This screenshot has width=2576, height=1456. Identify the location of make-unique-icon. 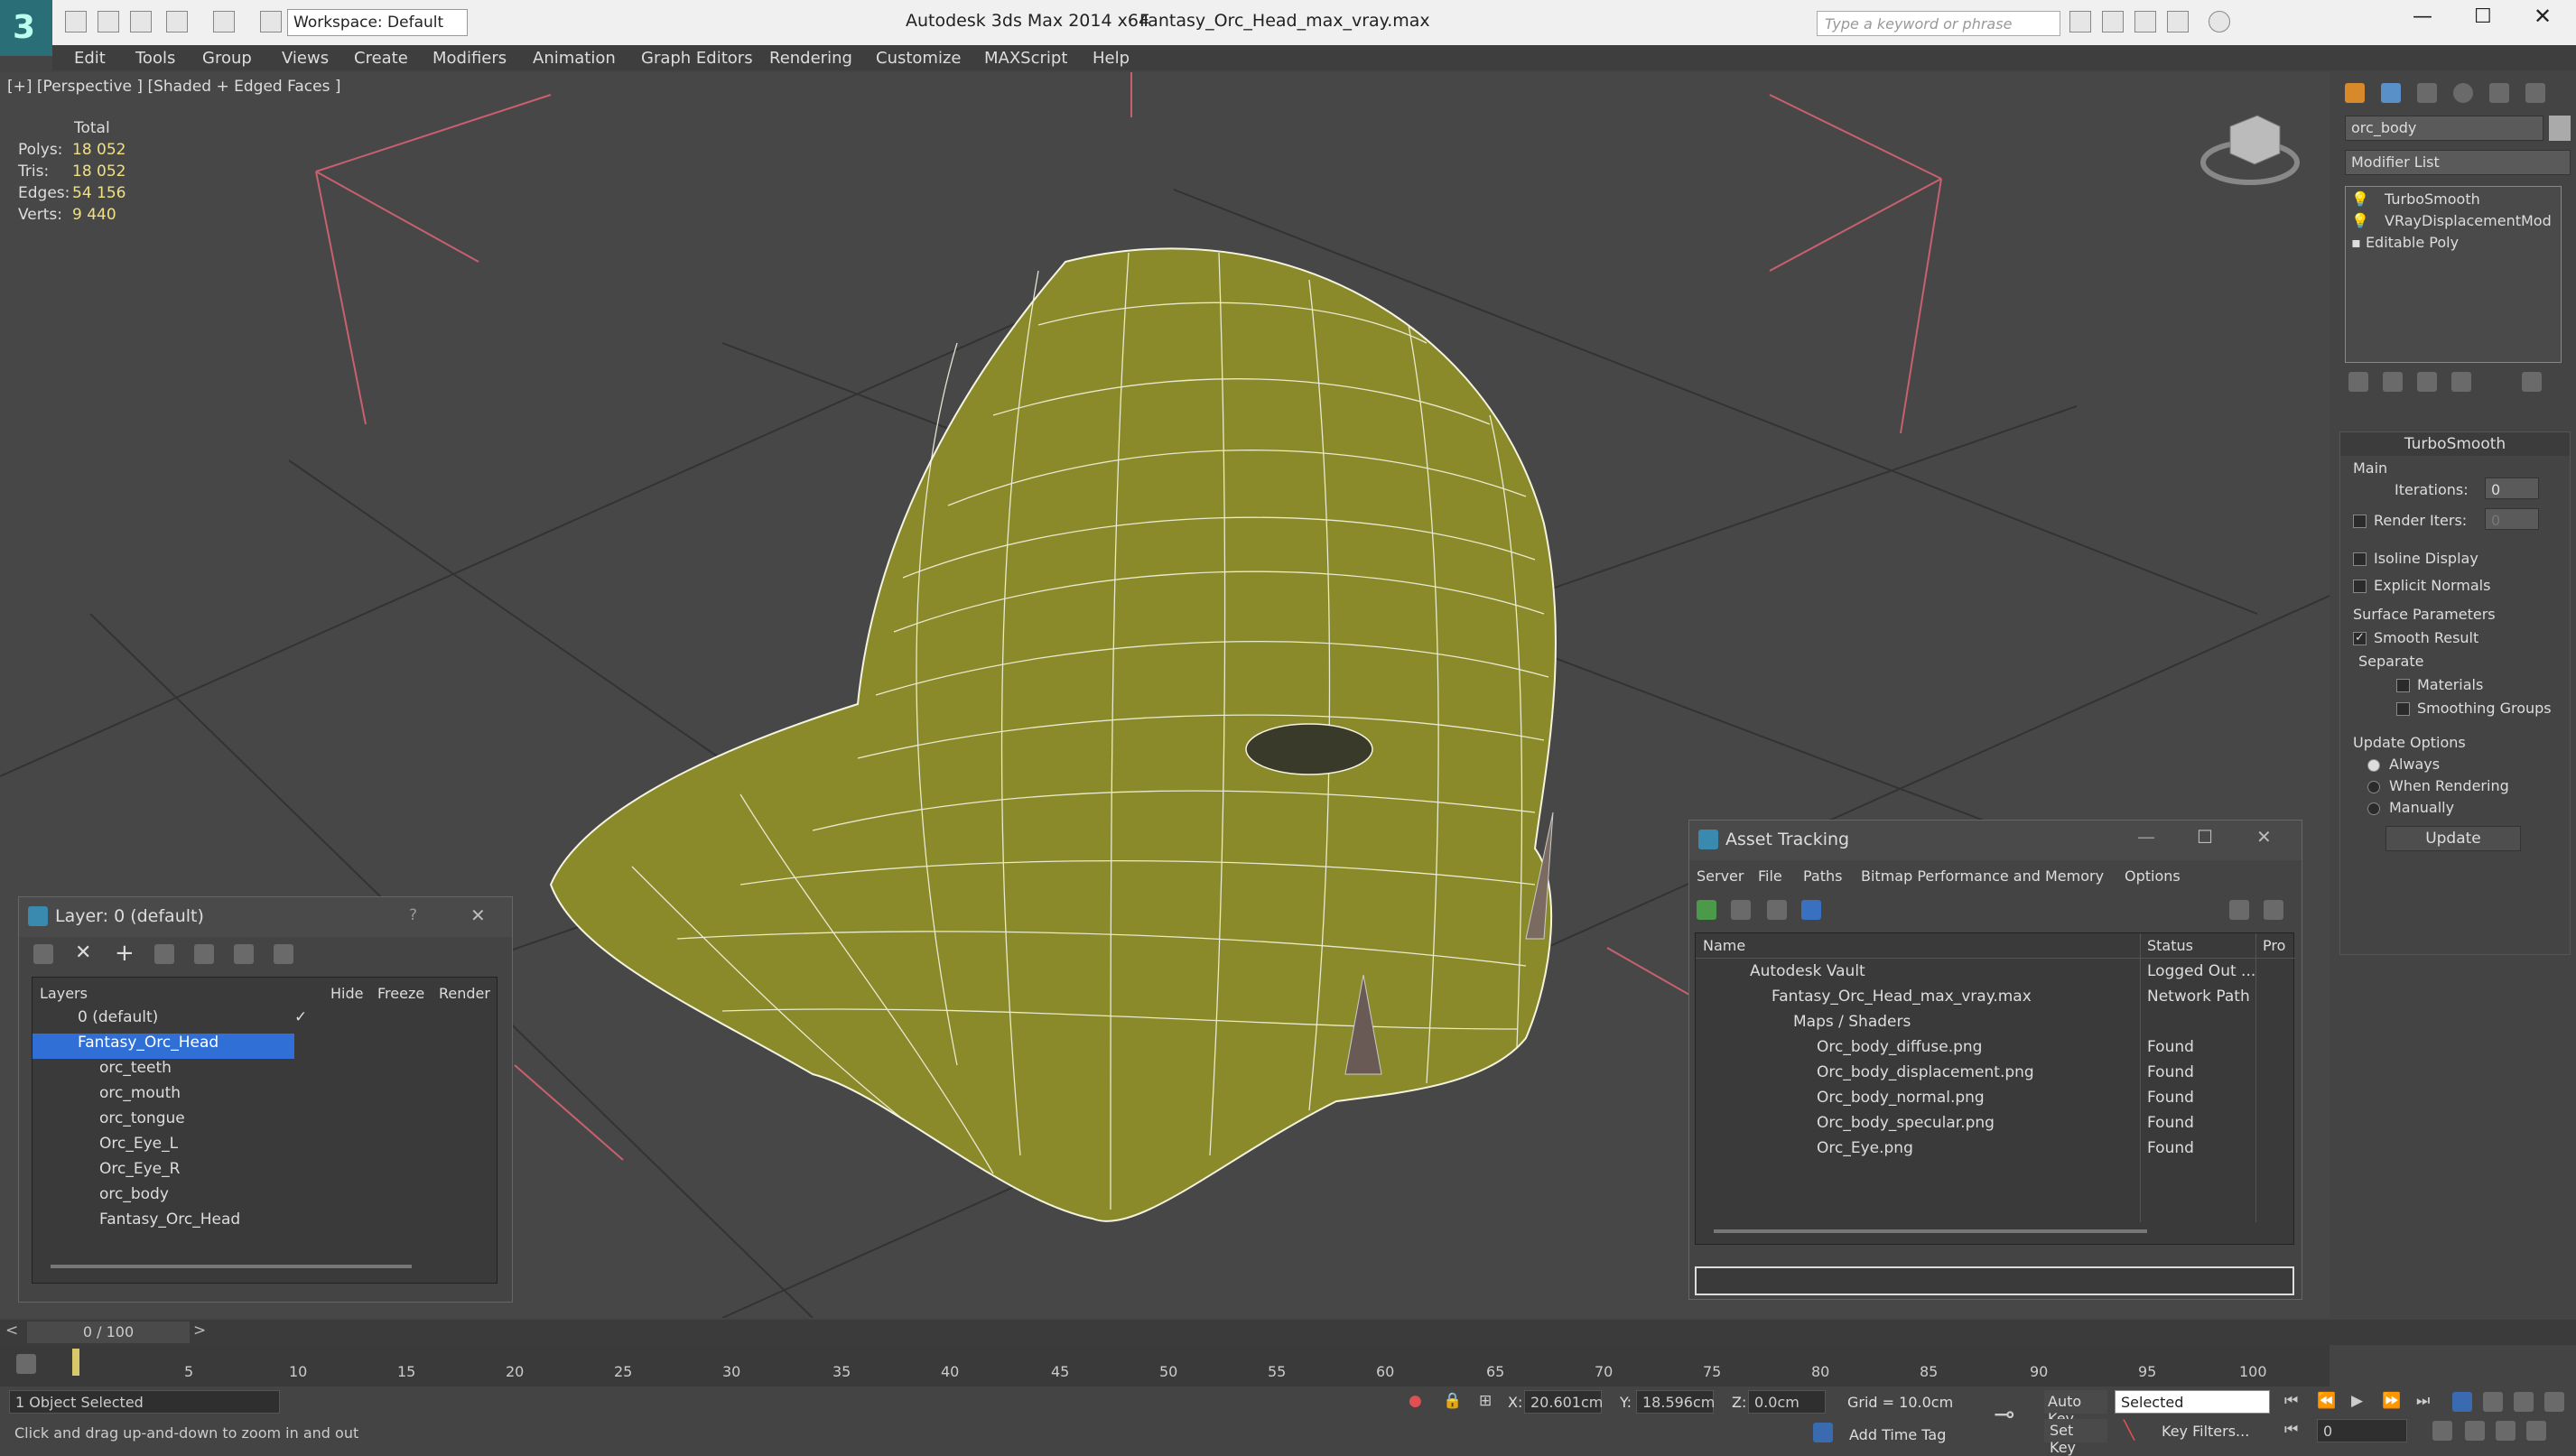
(2427, 382).